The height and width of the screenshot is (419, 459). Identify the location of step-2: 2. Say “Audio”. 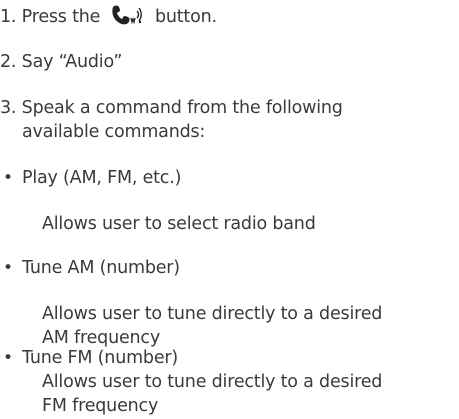
(61, 62).